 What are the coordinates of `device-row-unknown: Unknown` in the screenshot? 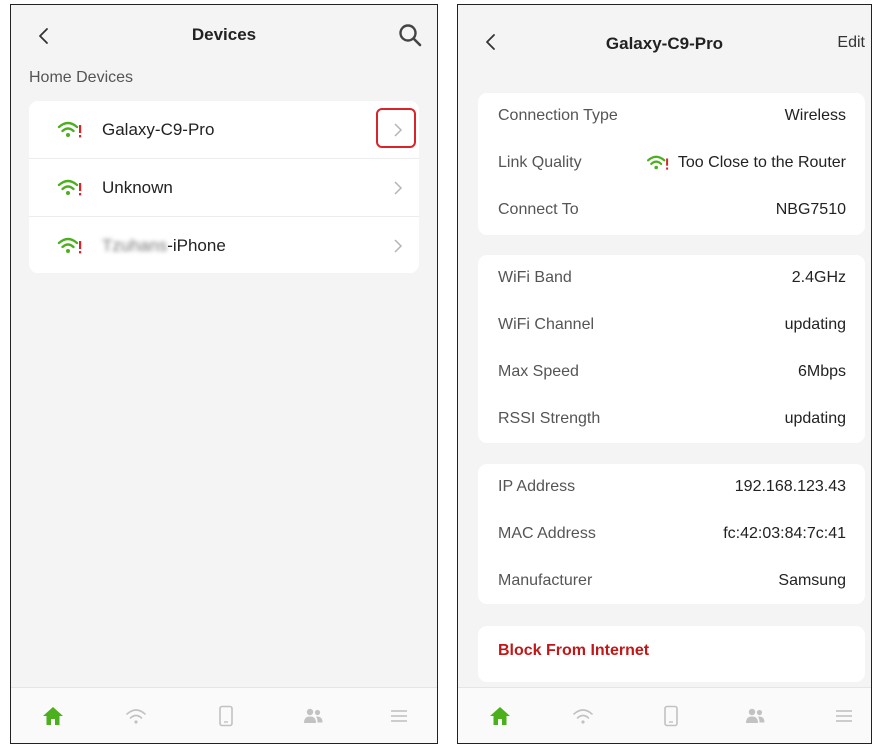 It's located at (224, 187).